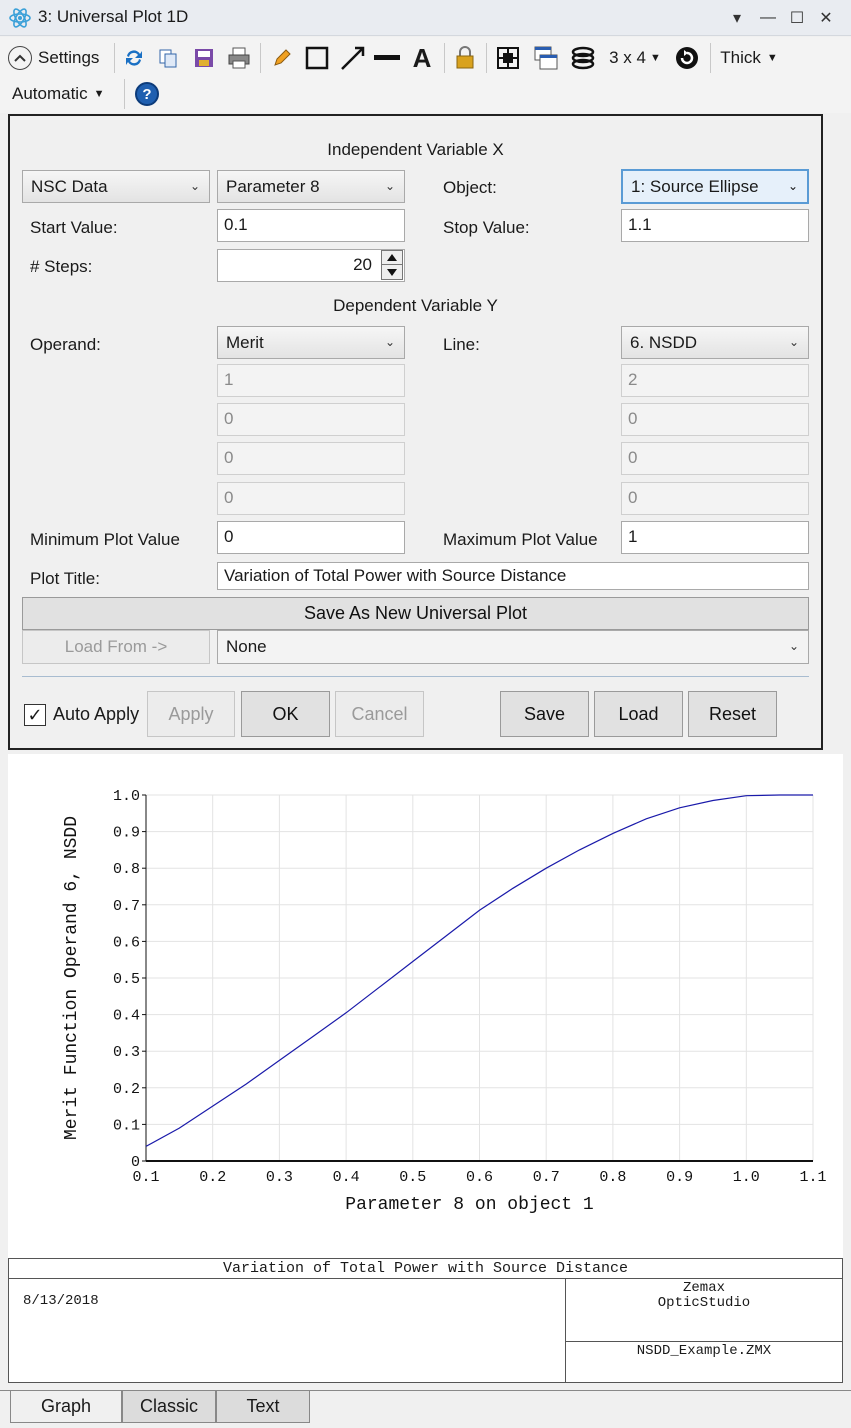  Describe the element at coordinates (311, 458) in the screenshot. I see `param-left-3: 0` at that location.